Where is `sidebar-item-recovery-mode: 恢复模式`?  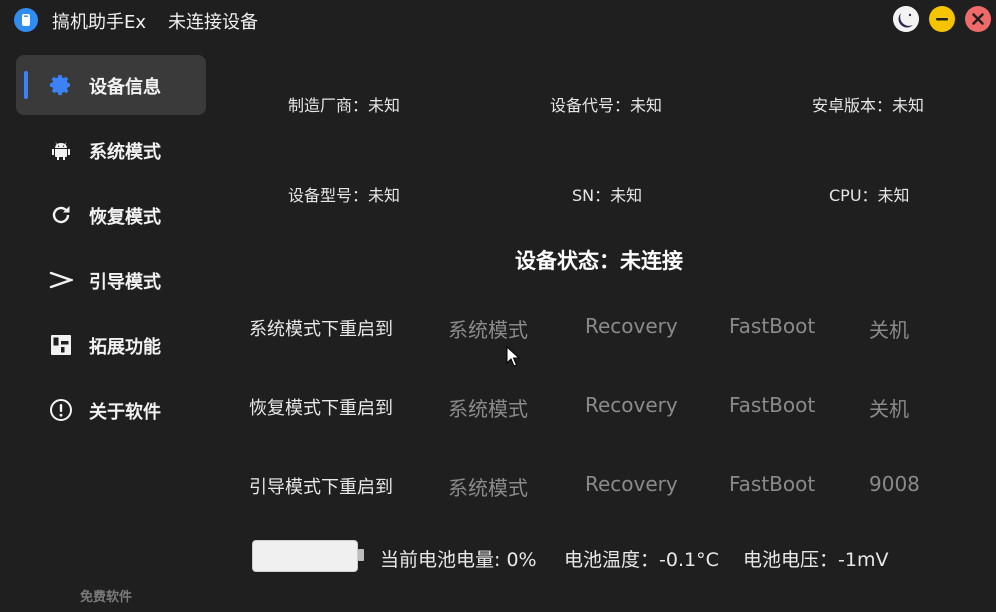
sidebar-item-recovery-mode: 恢复模式 is located at coordinates (111, 215).